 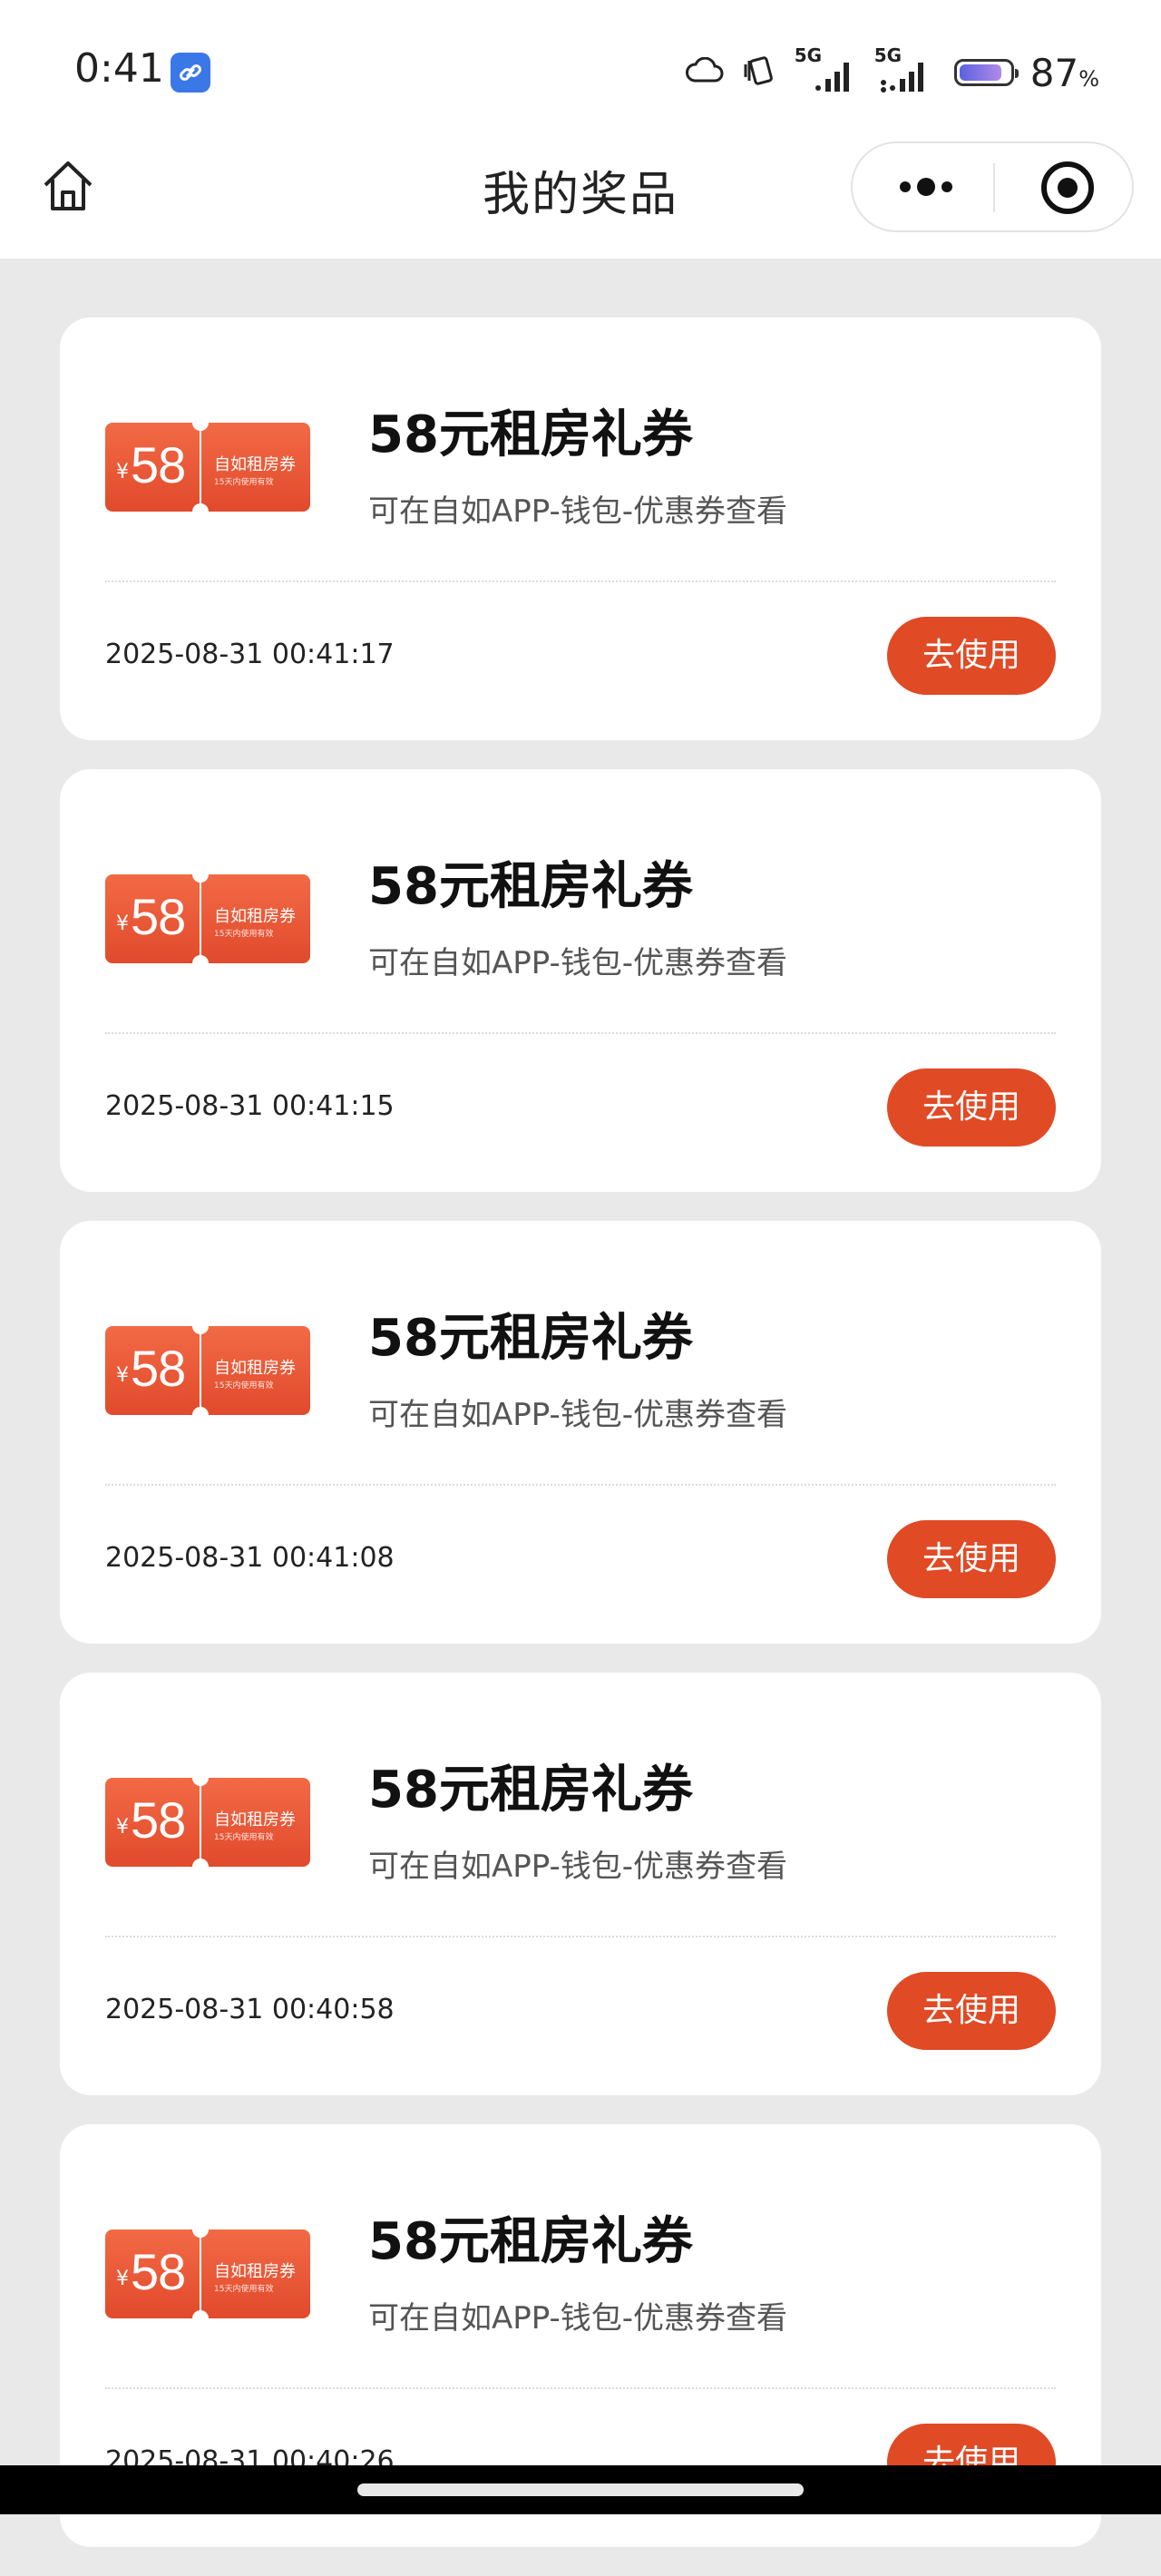 I want to click on close-target-icon, so click(x=1067, y=188).